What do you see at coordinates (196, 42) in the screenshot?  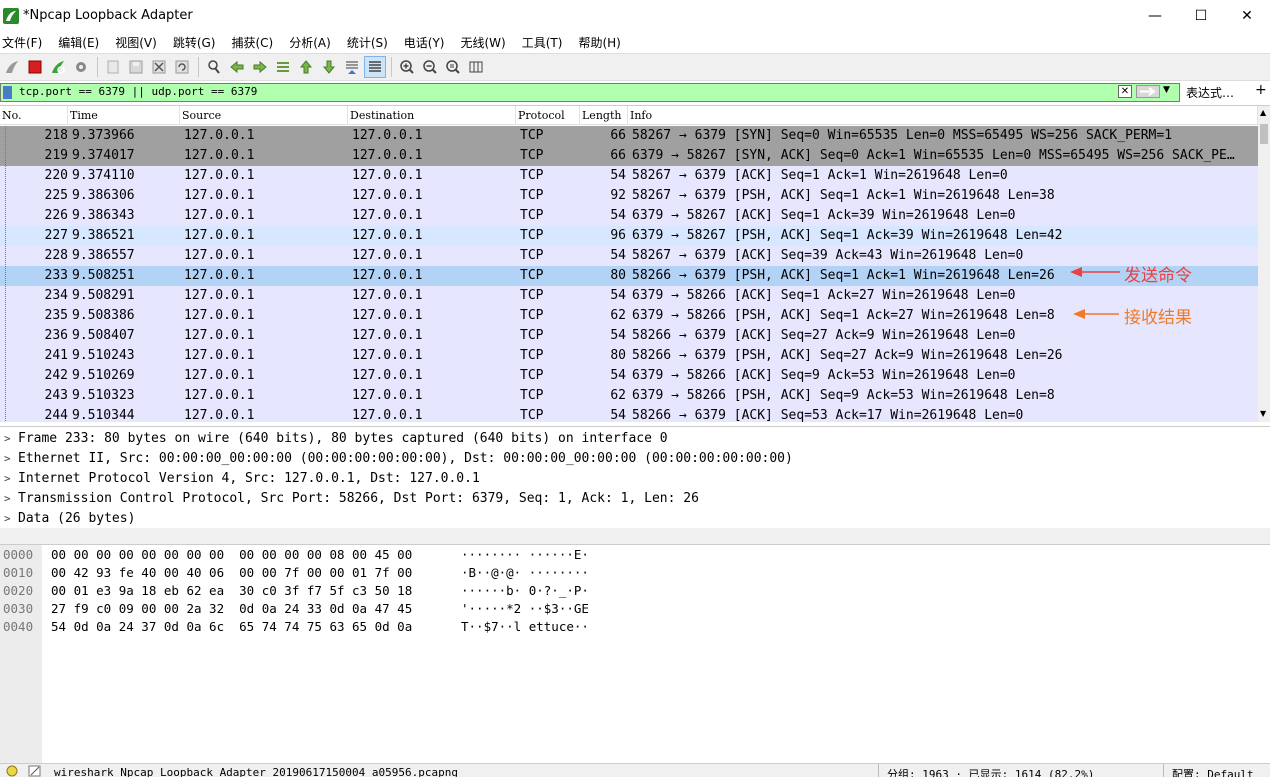 I see `menu-go: 跳转(G)` at bounding box center [196, 42].